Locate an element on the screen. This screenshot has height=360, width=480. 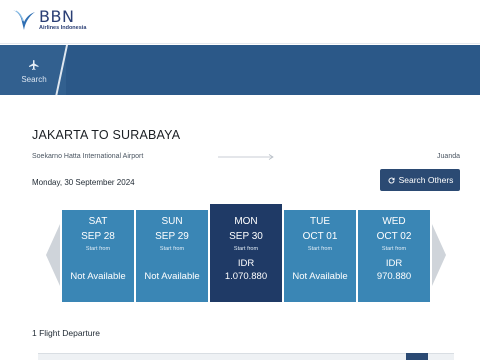
date-card-mon: MON SEP 30 Start from IDR 1.070.880 is located at coordinates (246, 253).